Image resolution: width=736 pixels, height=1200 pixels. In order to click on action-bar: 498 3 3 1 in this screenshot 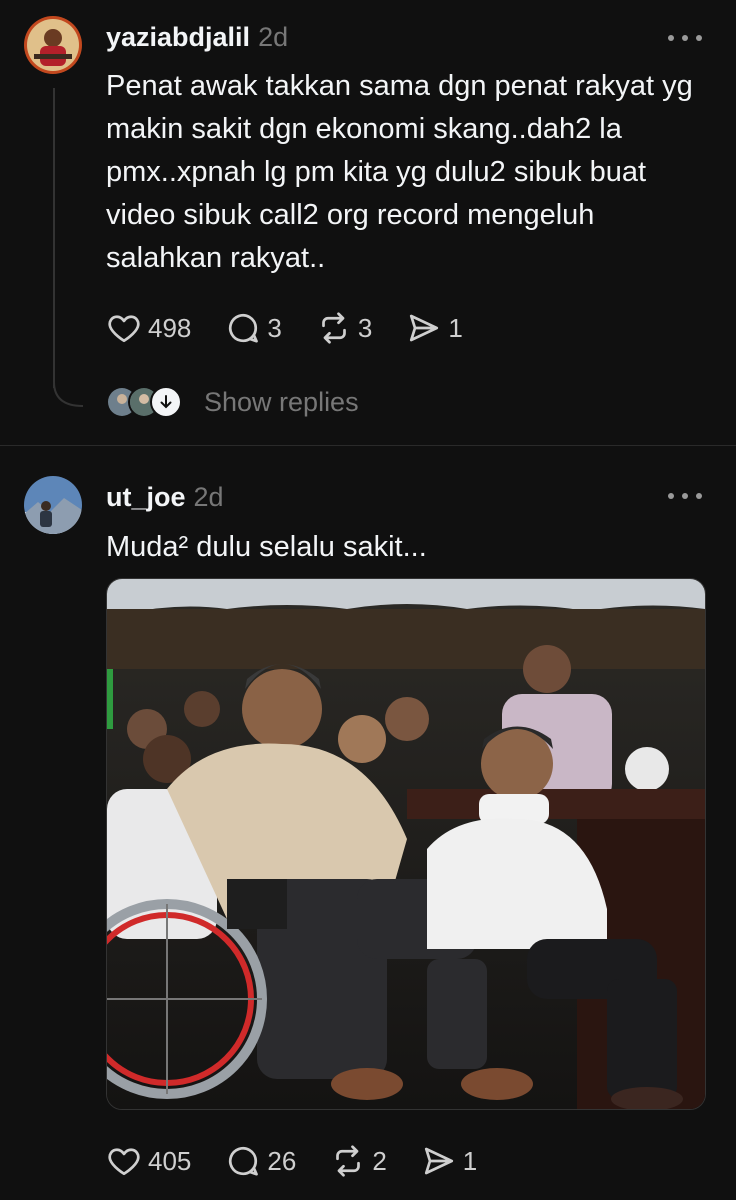, I will do `click(301, 328)`.